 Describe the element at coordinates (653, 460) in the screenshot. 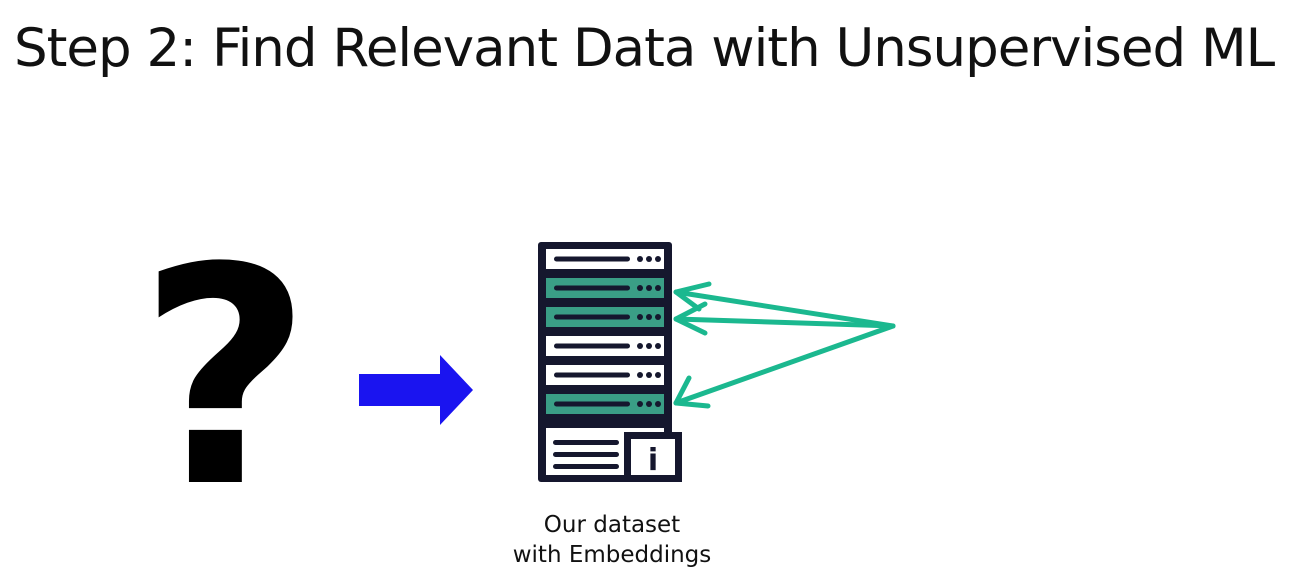

I see `info-glyph: i` at that location.